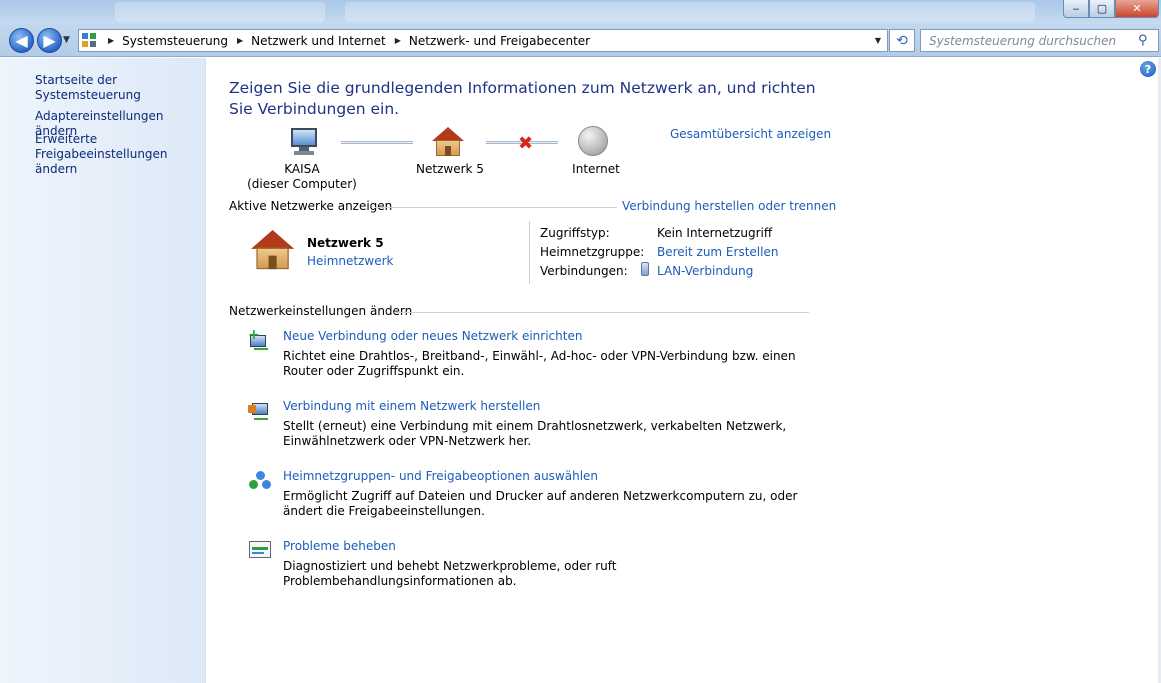 The width and height of the screenshot is (1161, 683). What do you see at coordinates (302, 169) in the screenshot?
I see `computer-name: KAISA` at bounding box center [302, 169].